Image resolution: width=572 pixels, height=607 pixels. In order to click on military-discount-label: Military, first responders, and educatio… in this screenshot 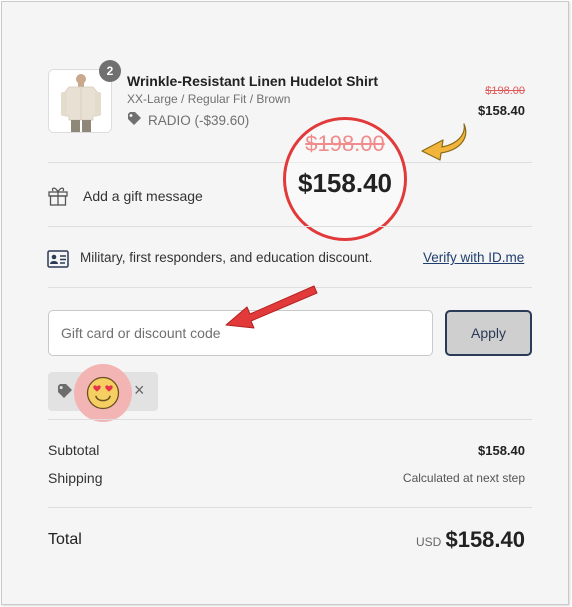, I will do `click(226, 257)`.